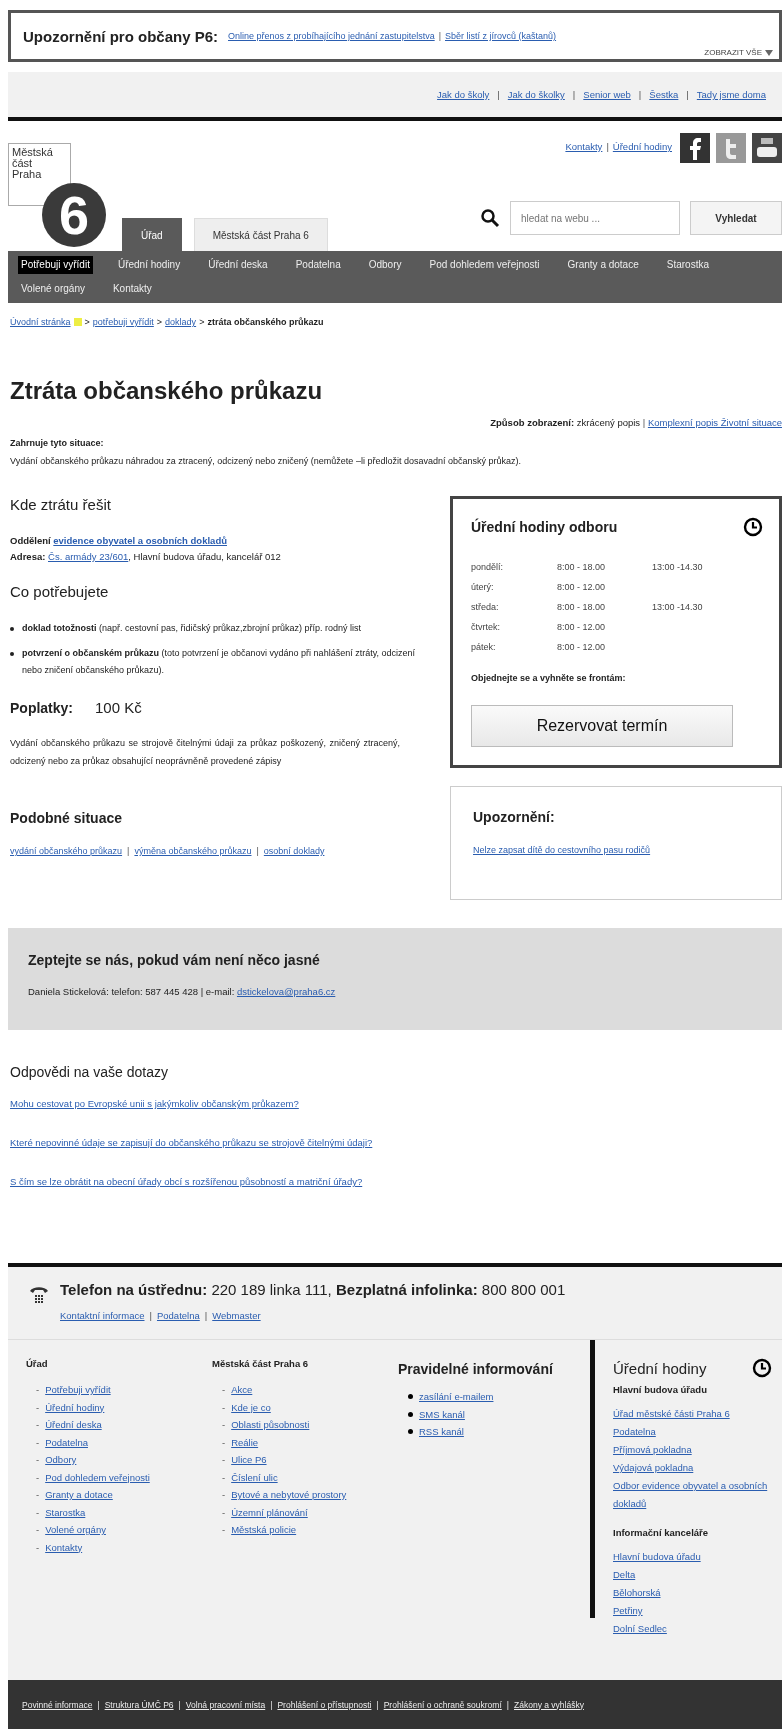 Image resolution: width=782 pixels, height=1729 pixels. What do you see at coordinates (132, 289) in the screenshot?
I see `nav-item: Kontakty` at bounding box center [132, 289].